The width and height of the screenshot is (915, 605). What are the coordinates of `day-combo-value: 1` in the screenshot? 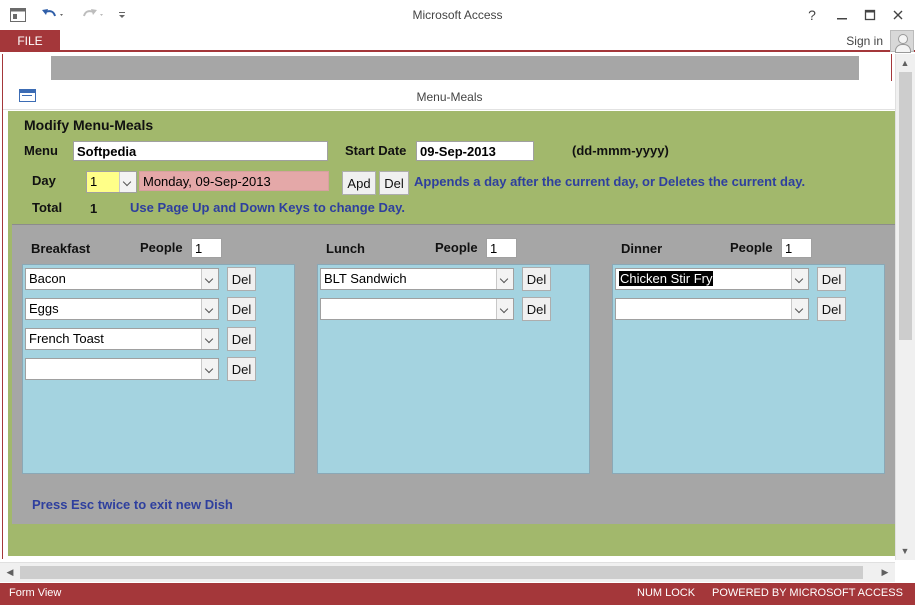 It's located at (94, 181).